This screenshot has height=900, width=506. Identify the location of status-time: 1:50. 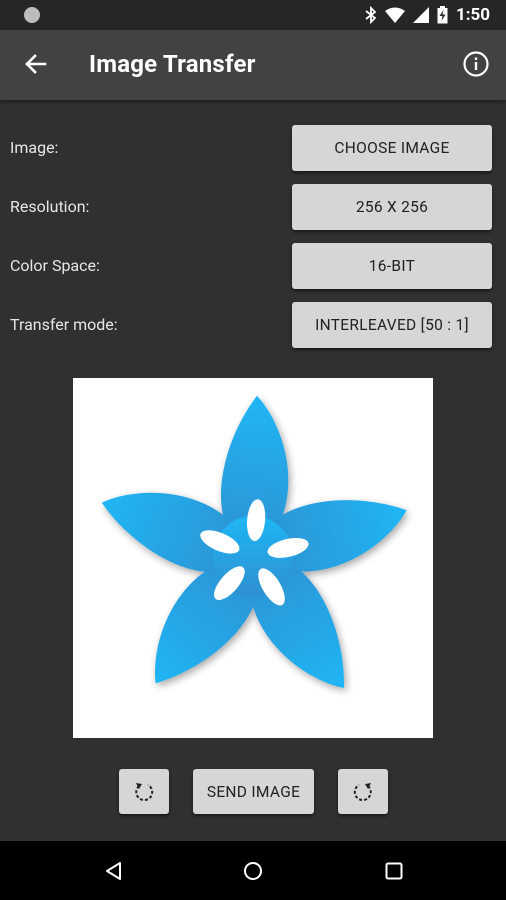
(472, 15).